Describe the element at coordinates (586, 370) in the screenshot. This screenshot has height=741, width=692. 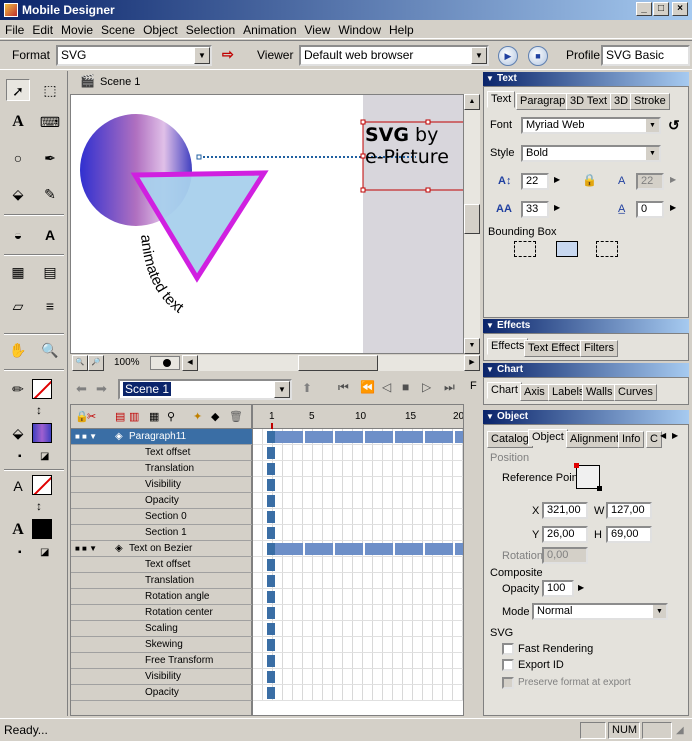
I see `chart-panel-header: ▼ Chart` at that location.